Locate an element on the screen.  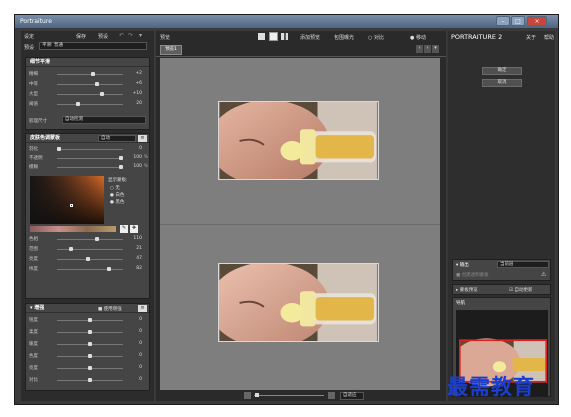
save-button: 保存 is located at coordinates (81, 36).